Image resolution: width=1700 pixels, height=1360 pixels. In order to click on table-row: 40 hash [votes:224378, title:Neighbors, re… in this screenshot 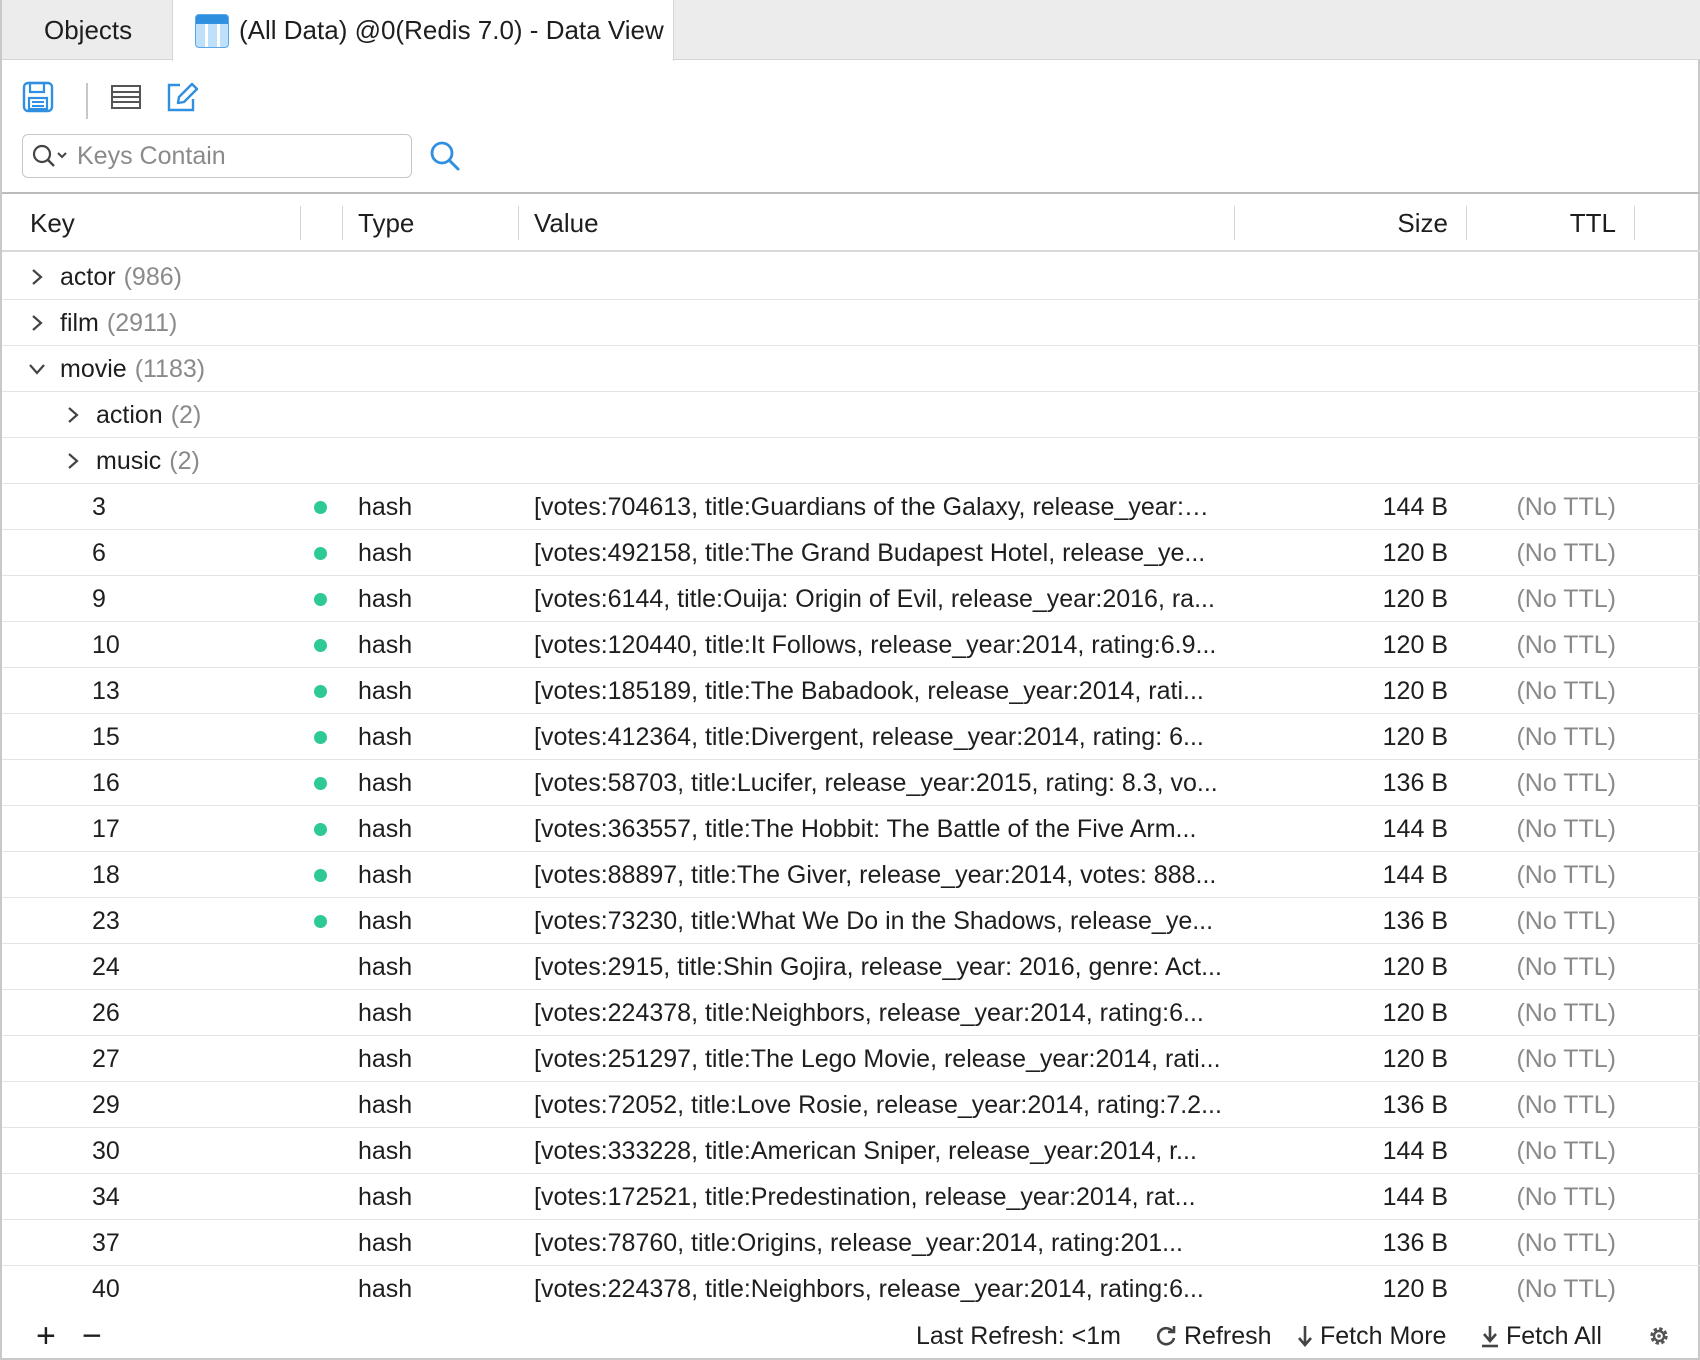, I will do `click(851, 1288)`.